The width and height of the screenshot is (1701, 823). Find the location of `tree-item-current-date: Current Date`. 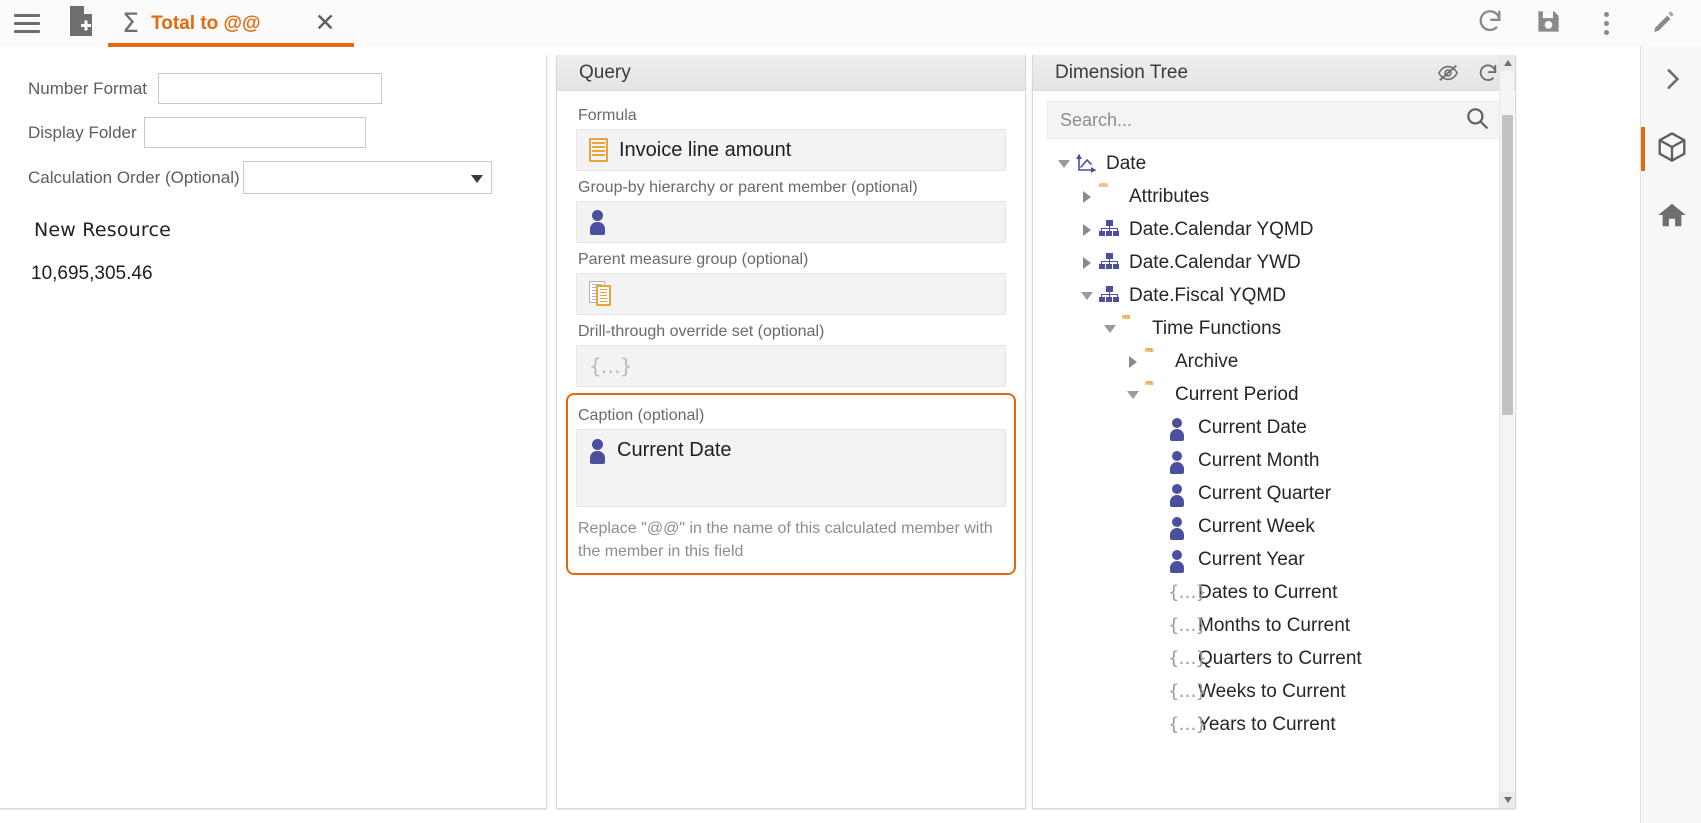

tree-item-current-date: Current Date is located at coordinates (1274, 427).